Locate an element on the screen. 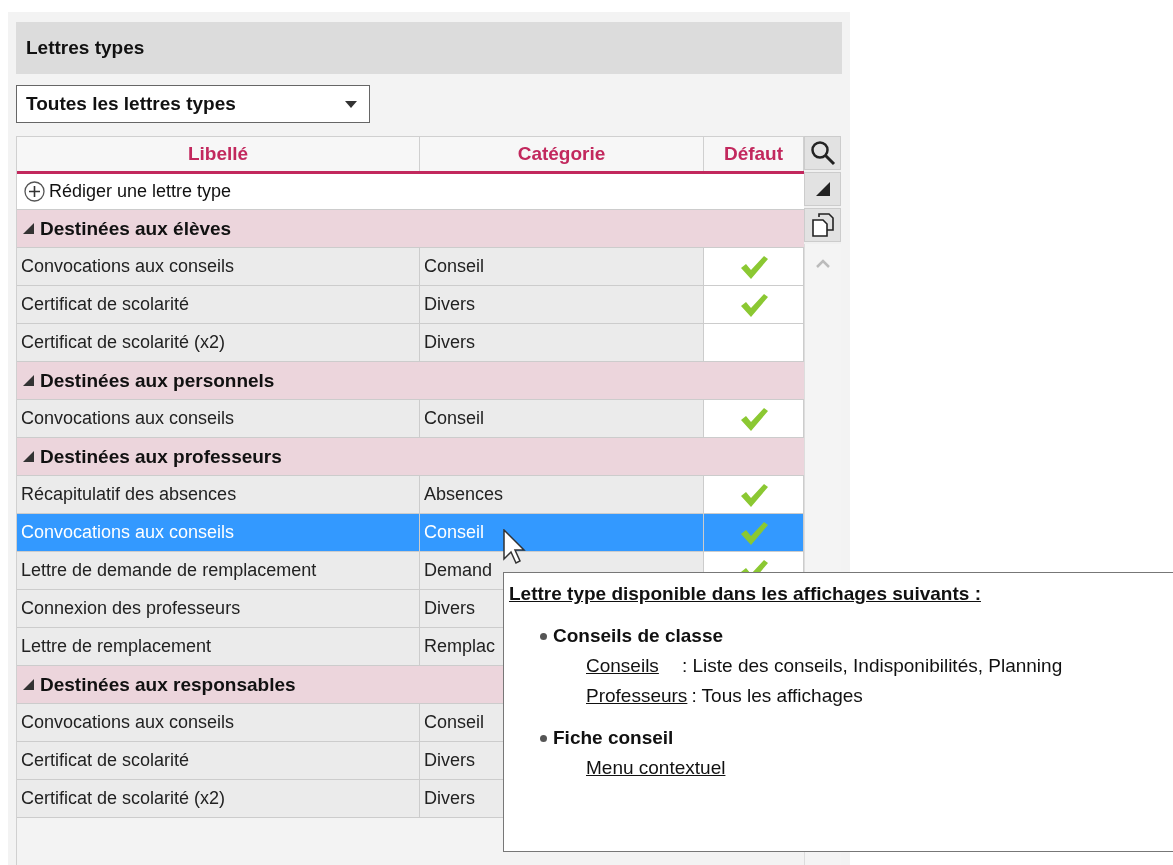 The height and width of the screenshot is (865, 1173). table-cell: Lettre de remplacement is located at coordinates (218, 646).